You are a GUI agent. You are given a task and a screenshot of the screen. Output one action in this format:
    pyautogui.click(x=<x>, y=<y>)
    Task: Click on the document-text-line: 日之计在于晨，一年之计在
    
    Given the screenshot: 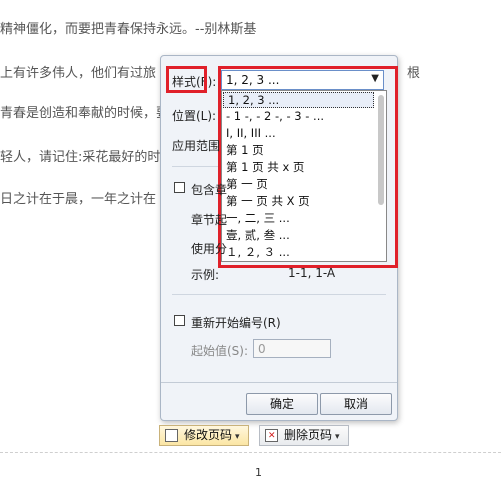 What is the action you would take?
    pyautogui.click(x=78, y=199)
    